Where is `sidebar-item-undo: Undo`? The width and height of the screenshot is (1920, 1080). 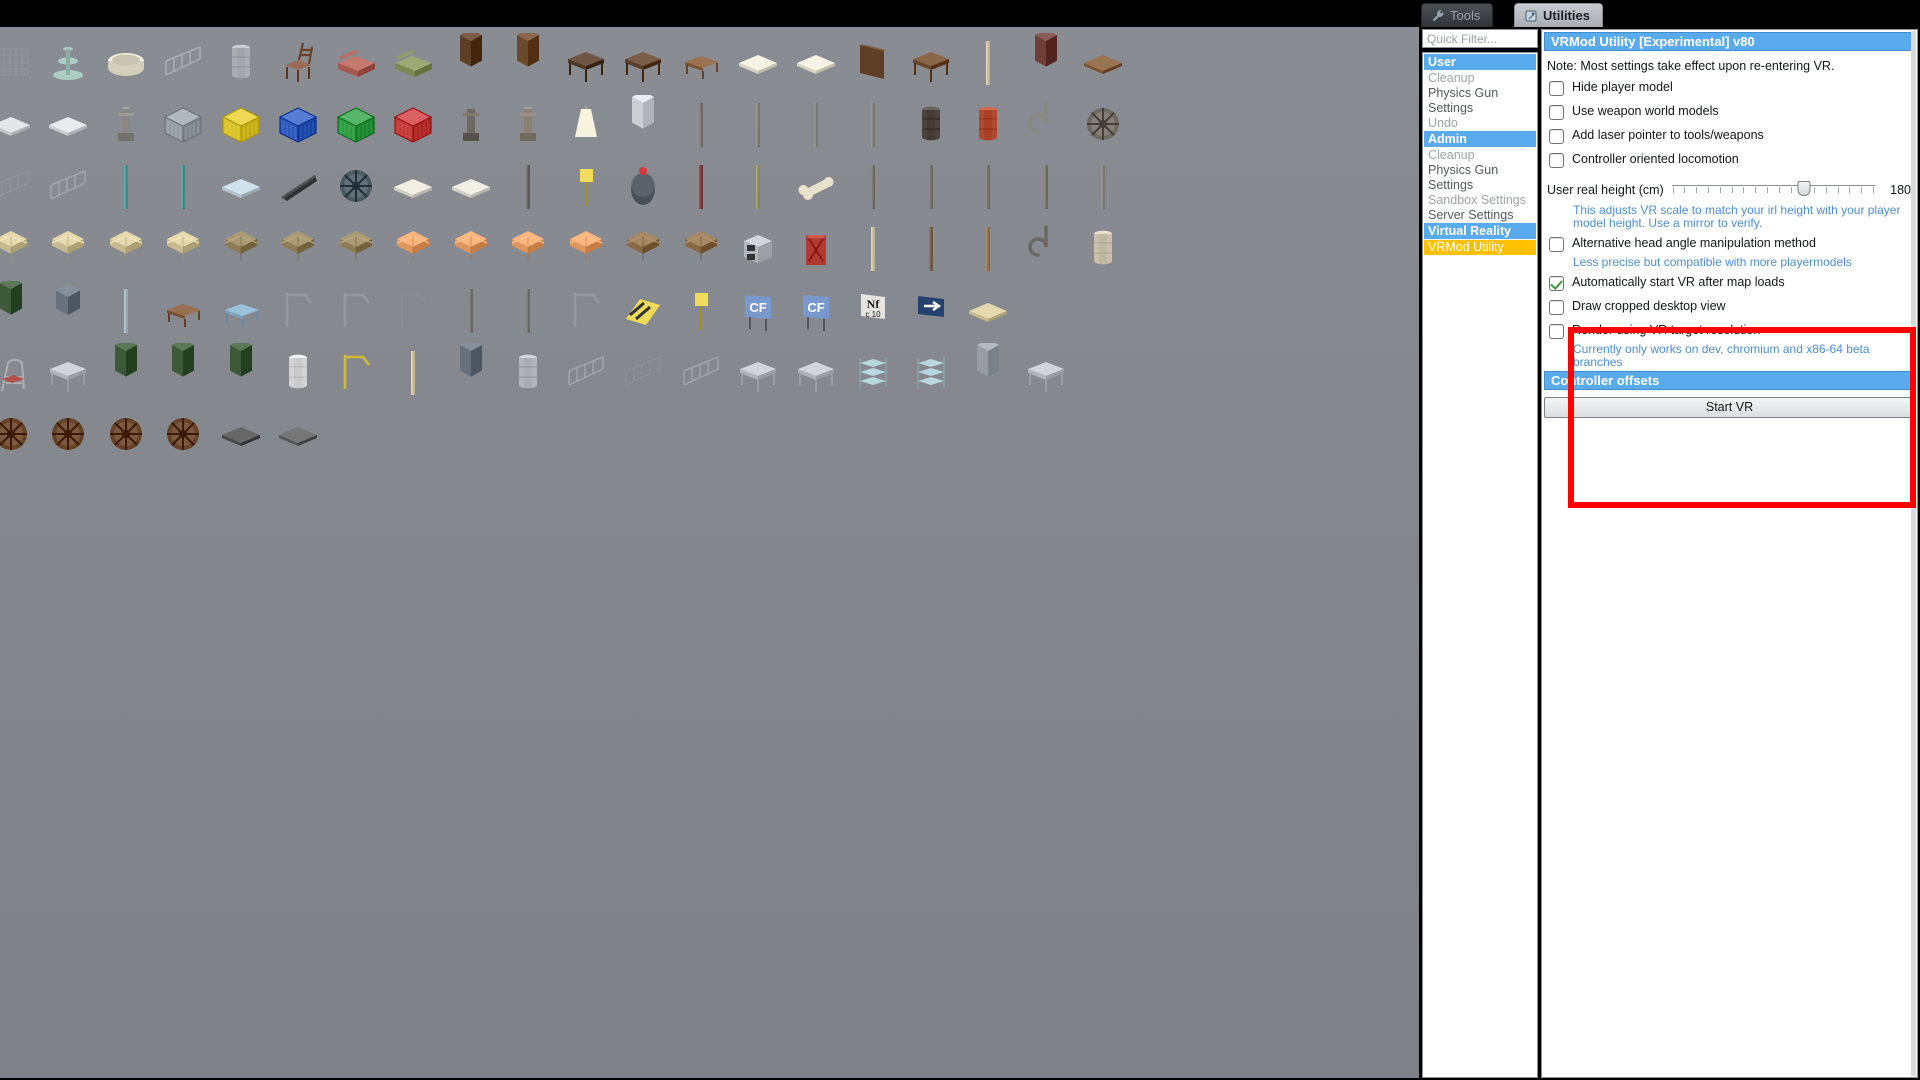 sidebar-item-undo: Undo is located at coordinates (1480, 123).